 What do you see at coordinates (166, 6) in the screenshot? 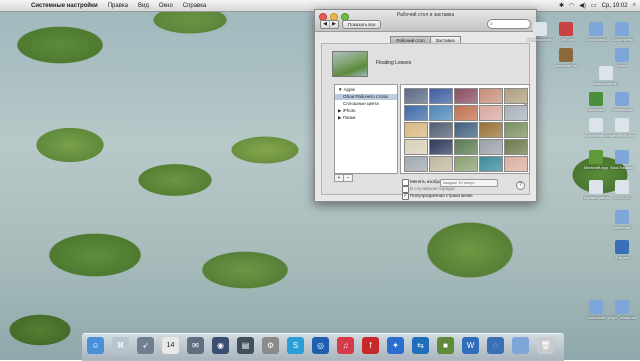
I see `menu-window: Окно` at bounding box center [166, 6].